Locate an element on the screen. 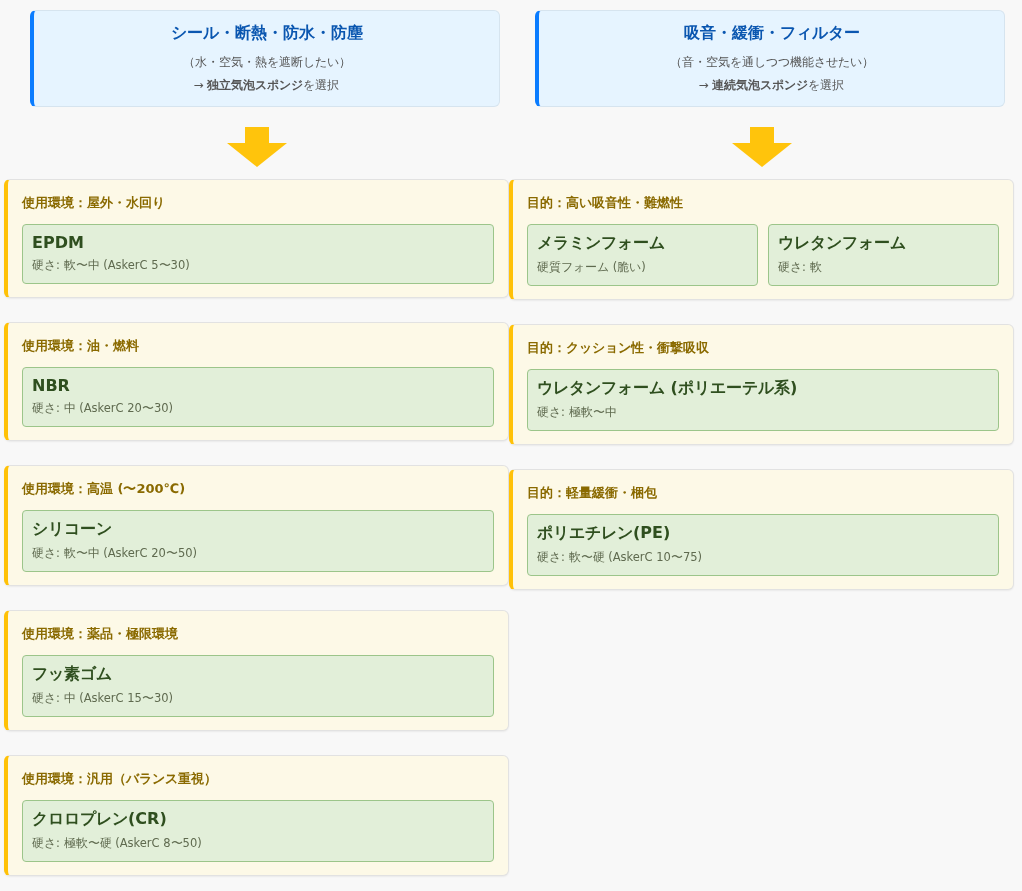 This screenshot has width=1022, height=891. material-name: NBR is located at coordinates (51, 385).